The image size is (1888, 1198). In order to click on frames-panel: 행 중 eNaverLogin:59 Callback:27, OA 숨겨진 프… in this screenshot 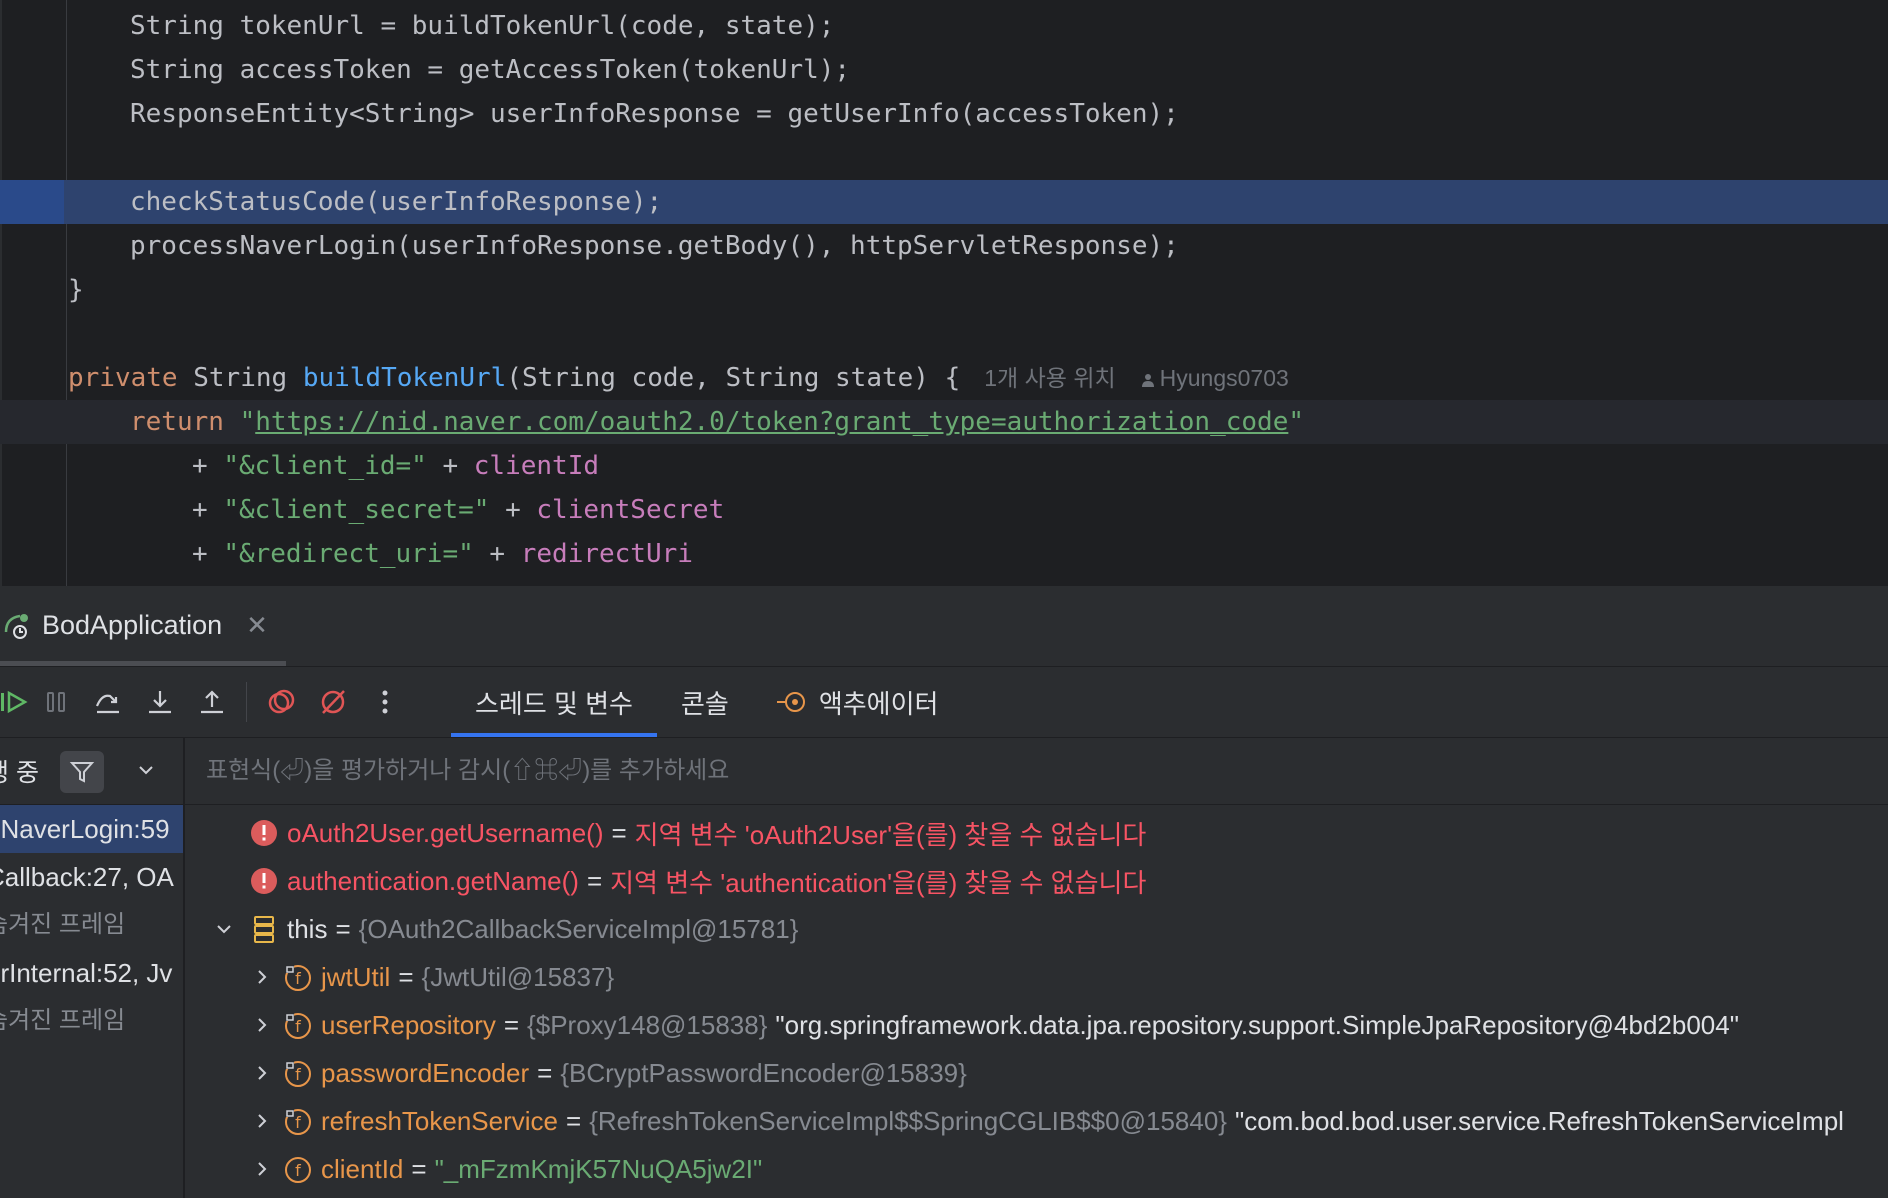, I will do `click(92, 968)`.